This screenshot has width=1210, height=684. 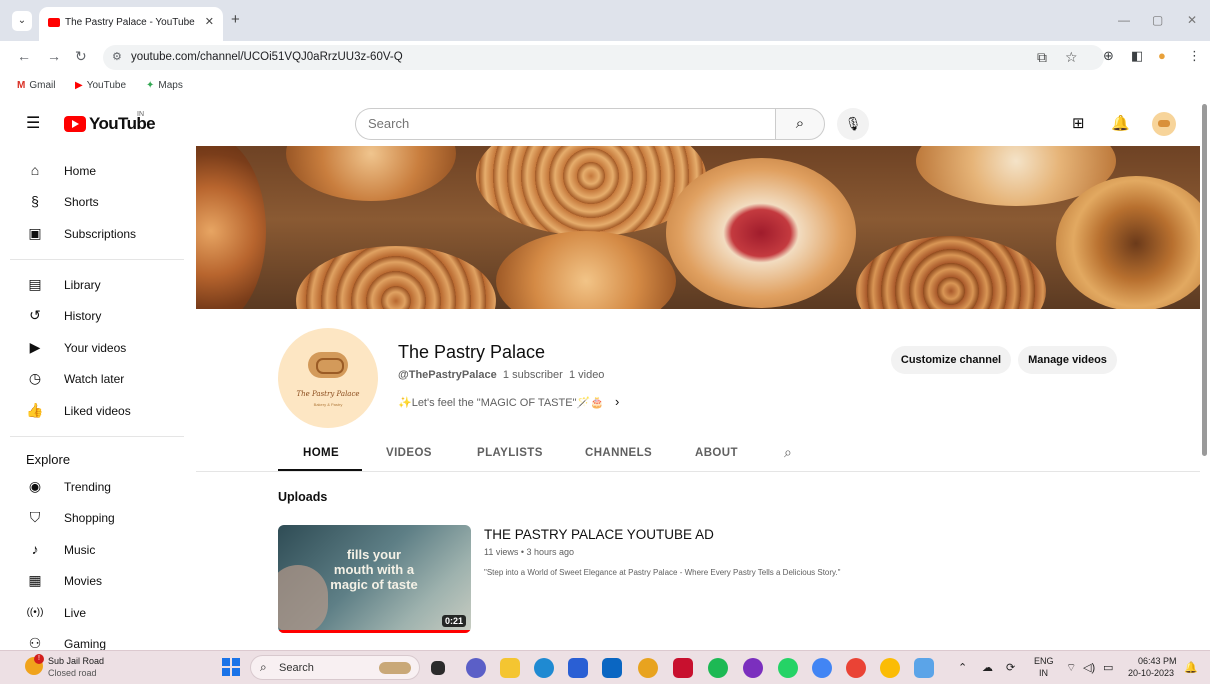 I want to click on sidebar-item-home: ⌂ Home, so click(x=96, y=171).